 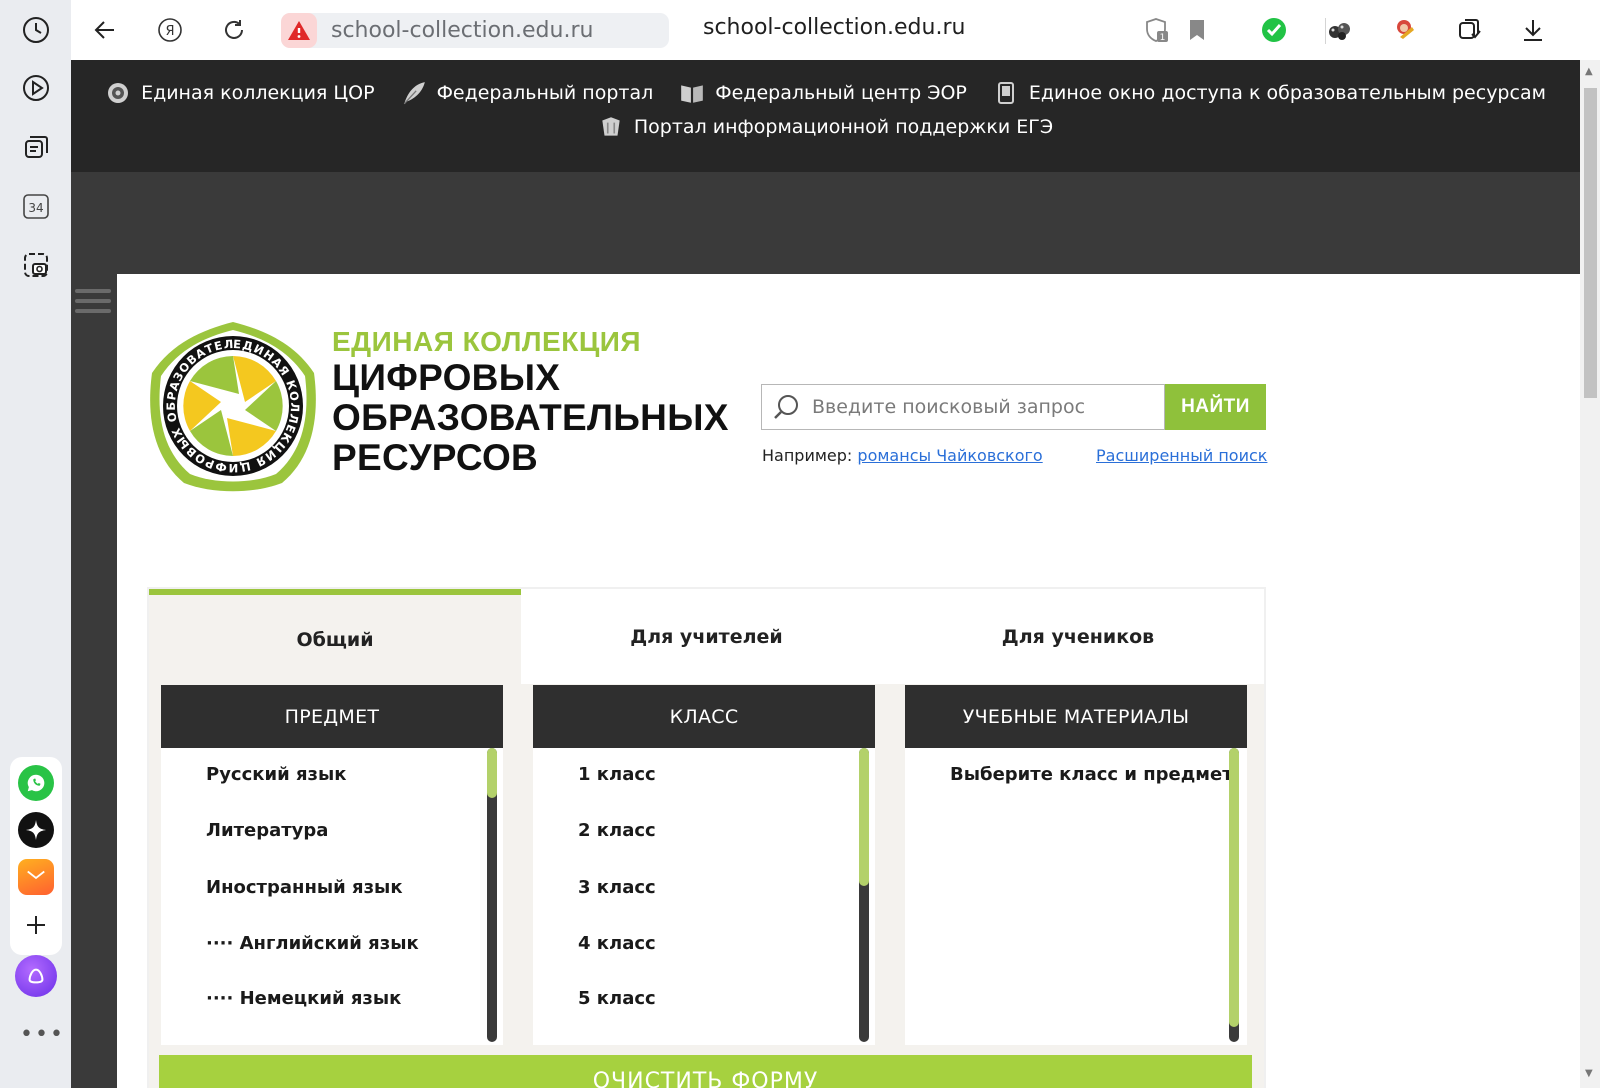 I want to click on subject-header: ПРЕДМЕТ, so click(x=332, y=716).